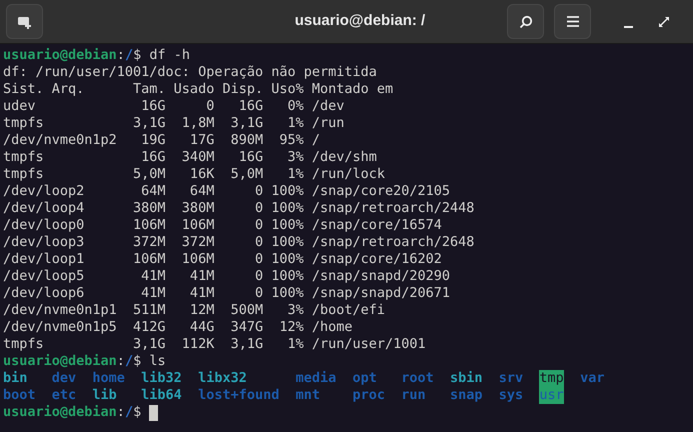 The width and height of the screenshot is (693, 432). I want to click on output-line: /dev/loop4 380M 380M 0 100% /snap/retroarch/2448, so click(238, 208).